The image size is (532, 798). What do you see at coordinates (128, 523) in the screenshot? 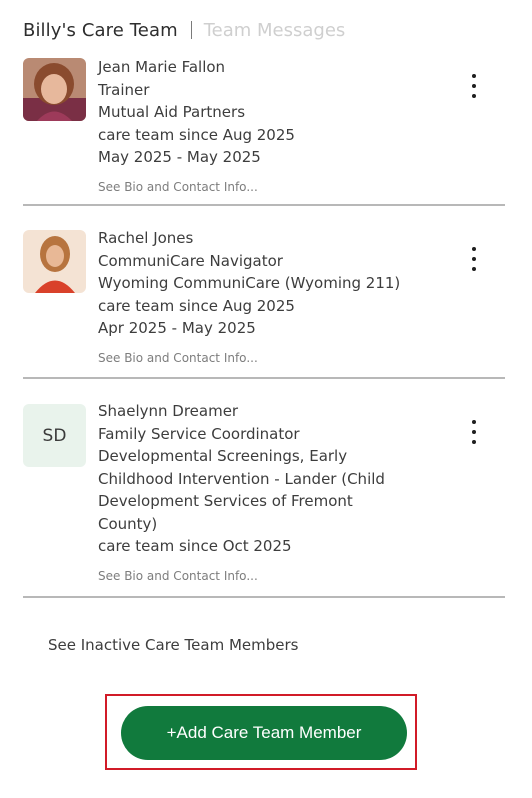
I see `member-organization-line: County)` at bounding box center [128, 523].